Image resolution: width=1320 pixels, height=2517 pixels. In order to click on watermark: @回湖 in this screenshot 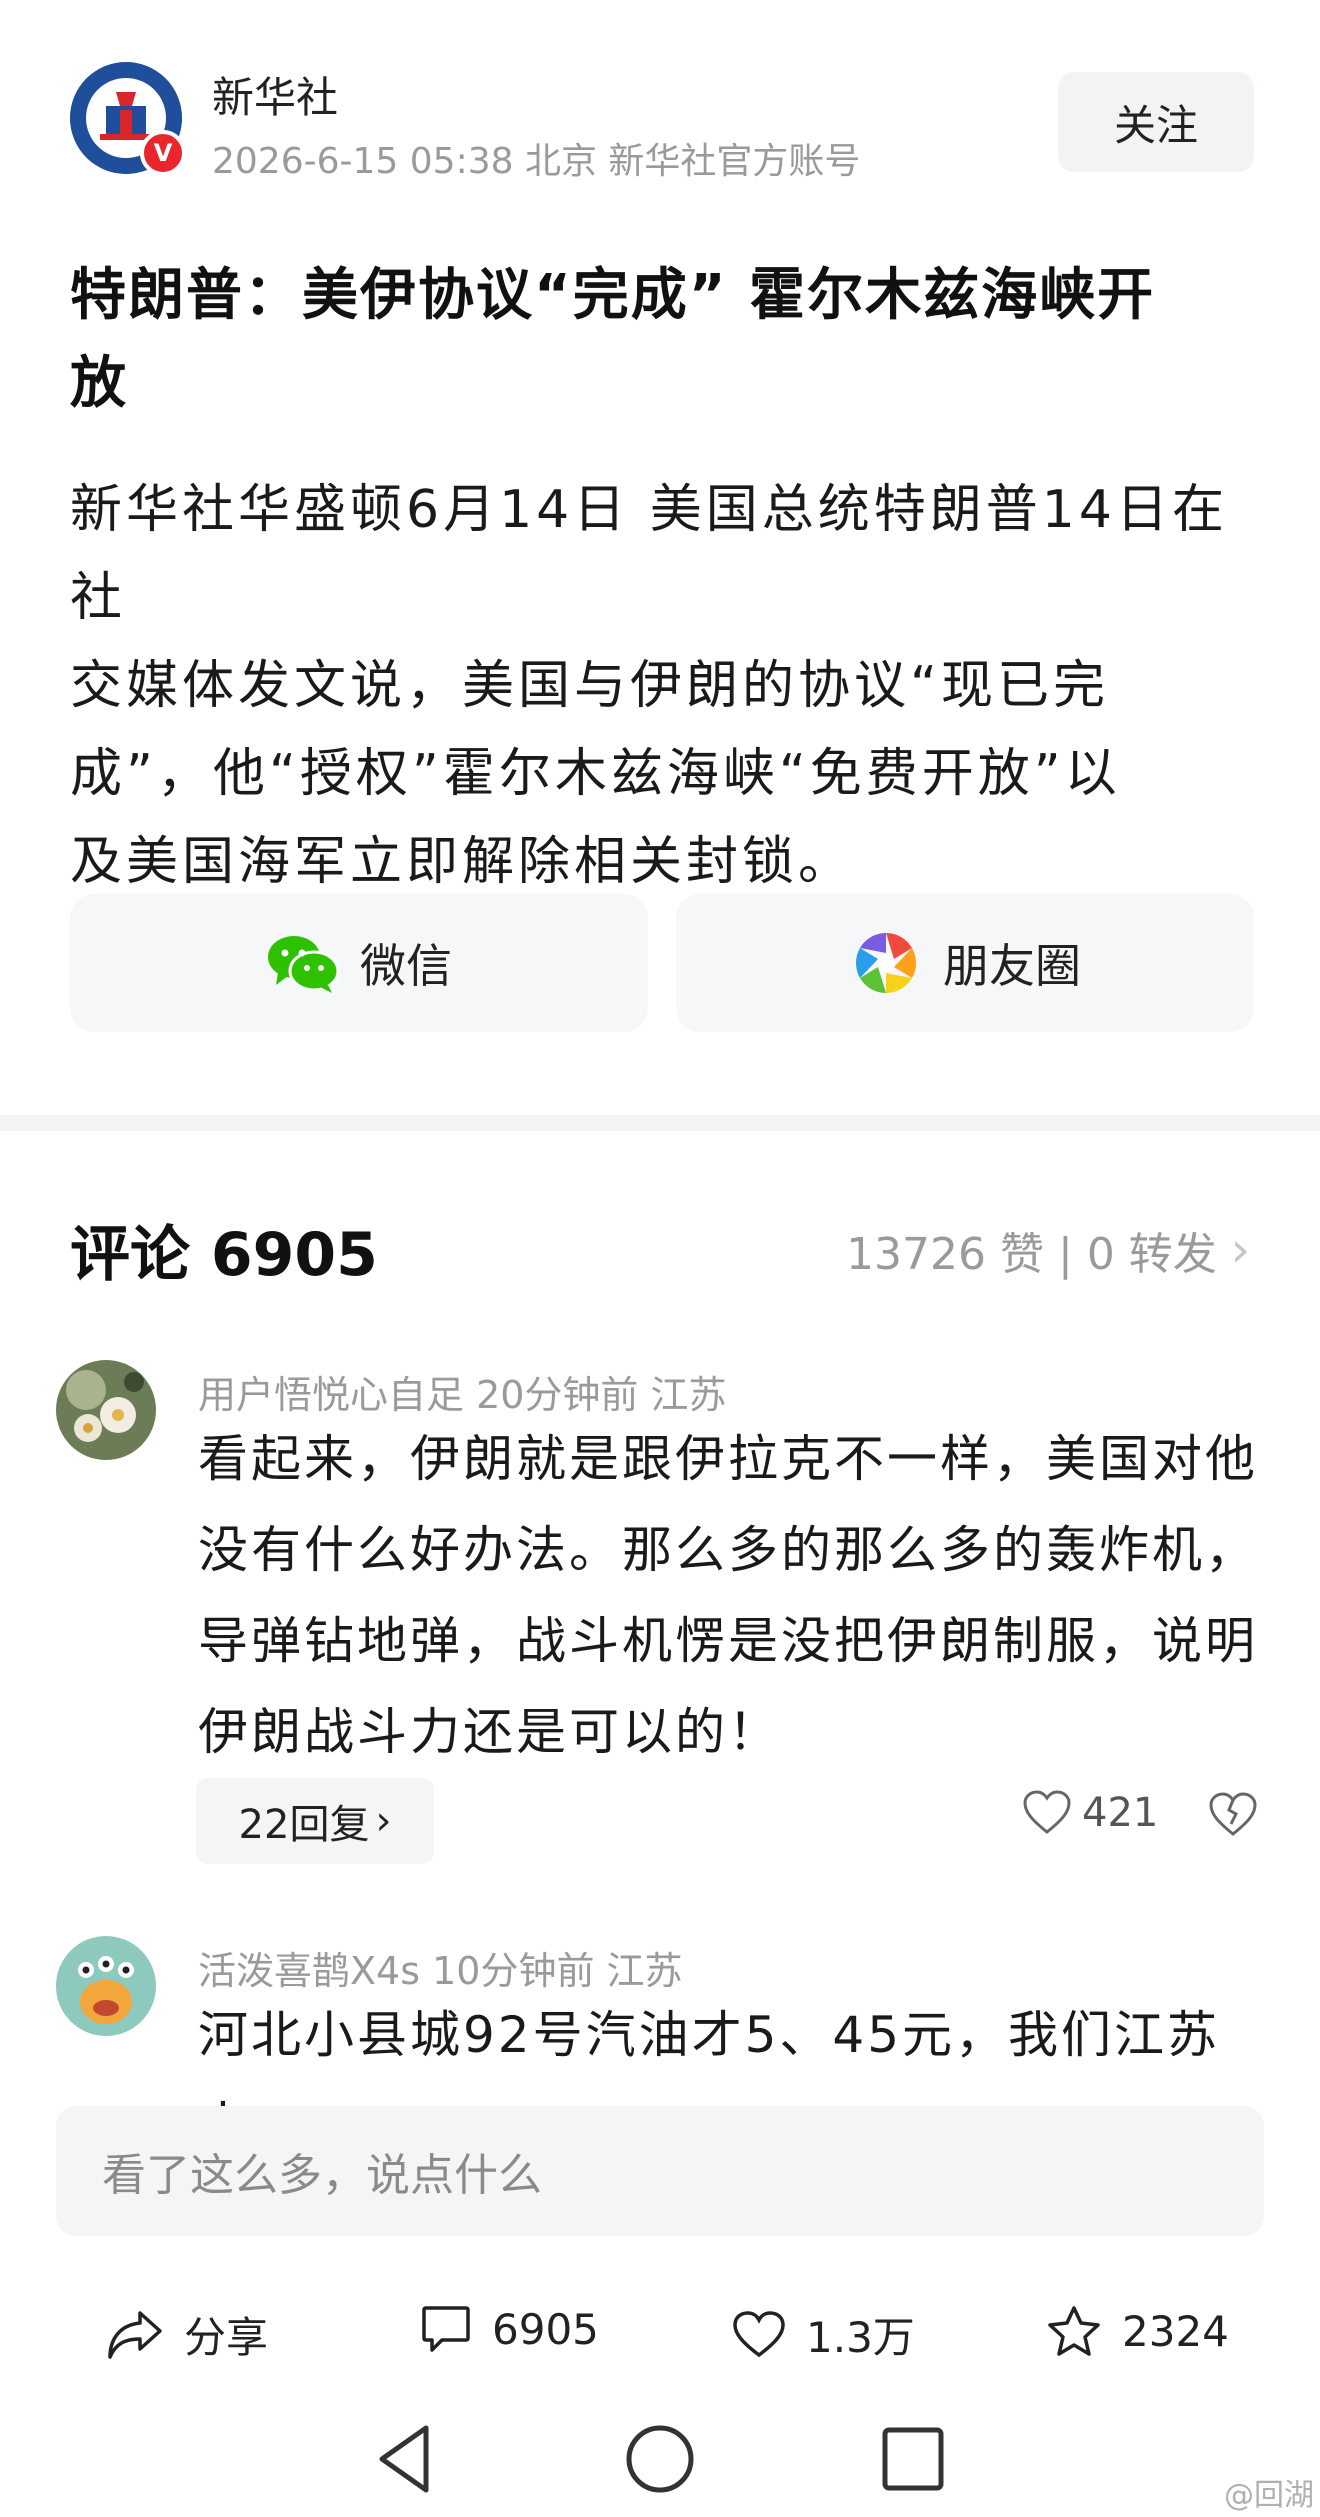, I will do `click(1269, 2495)`.